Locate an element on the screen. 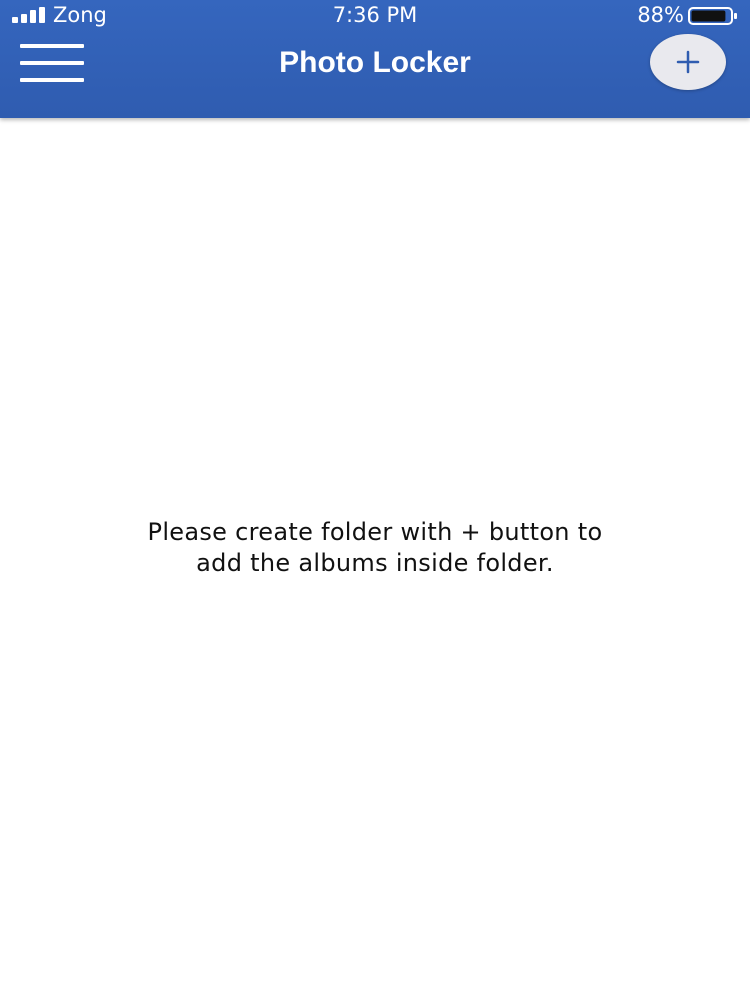  plus-icon is located at coordinates (688, 62).